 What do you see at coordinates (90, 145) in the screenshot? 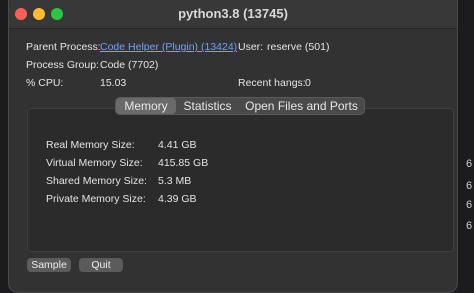
I see `memory-label: Real Memory Size:` at bounding box center [90, 145].